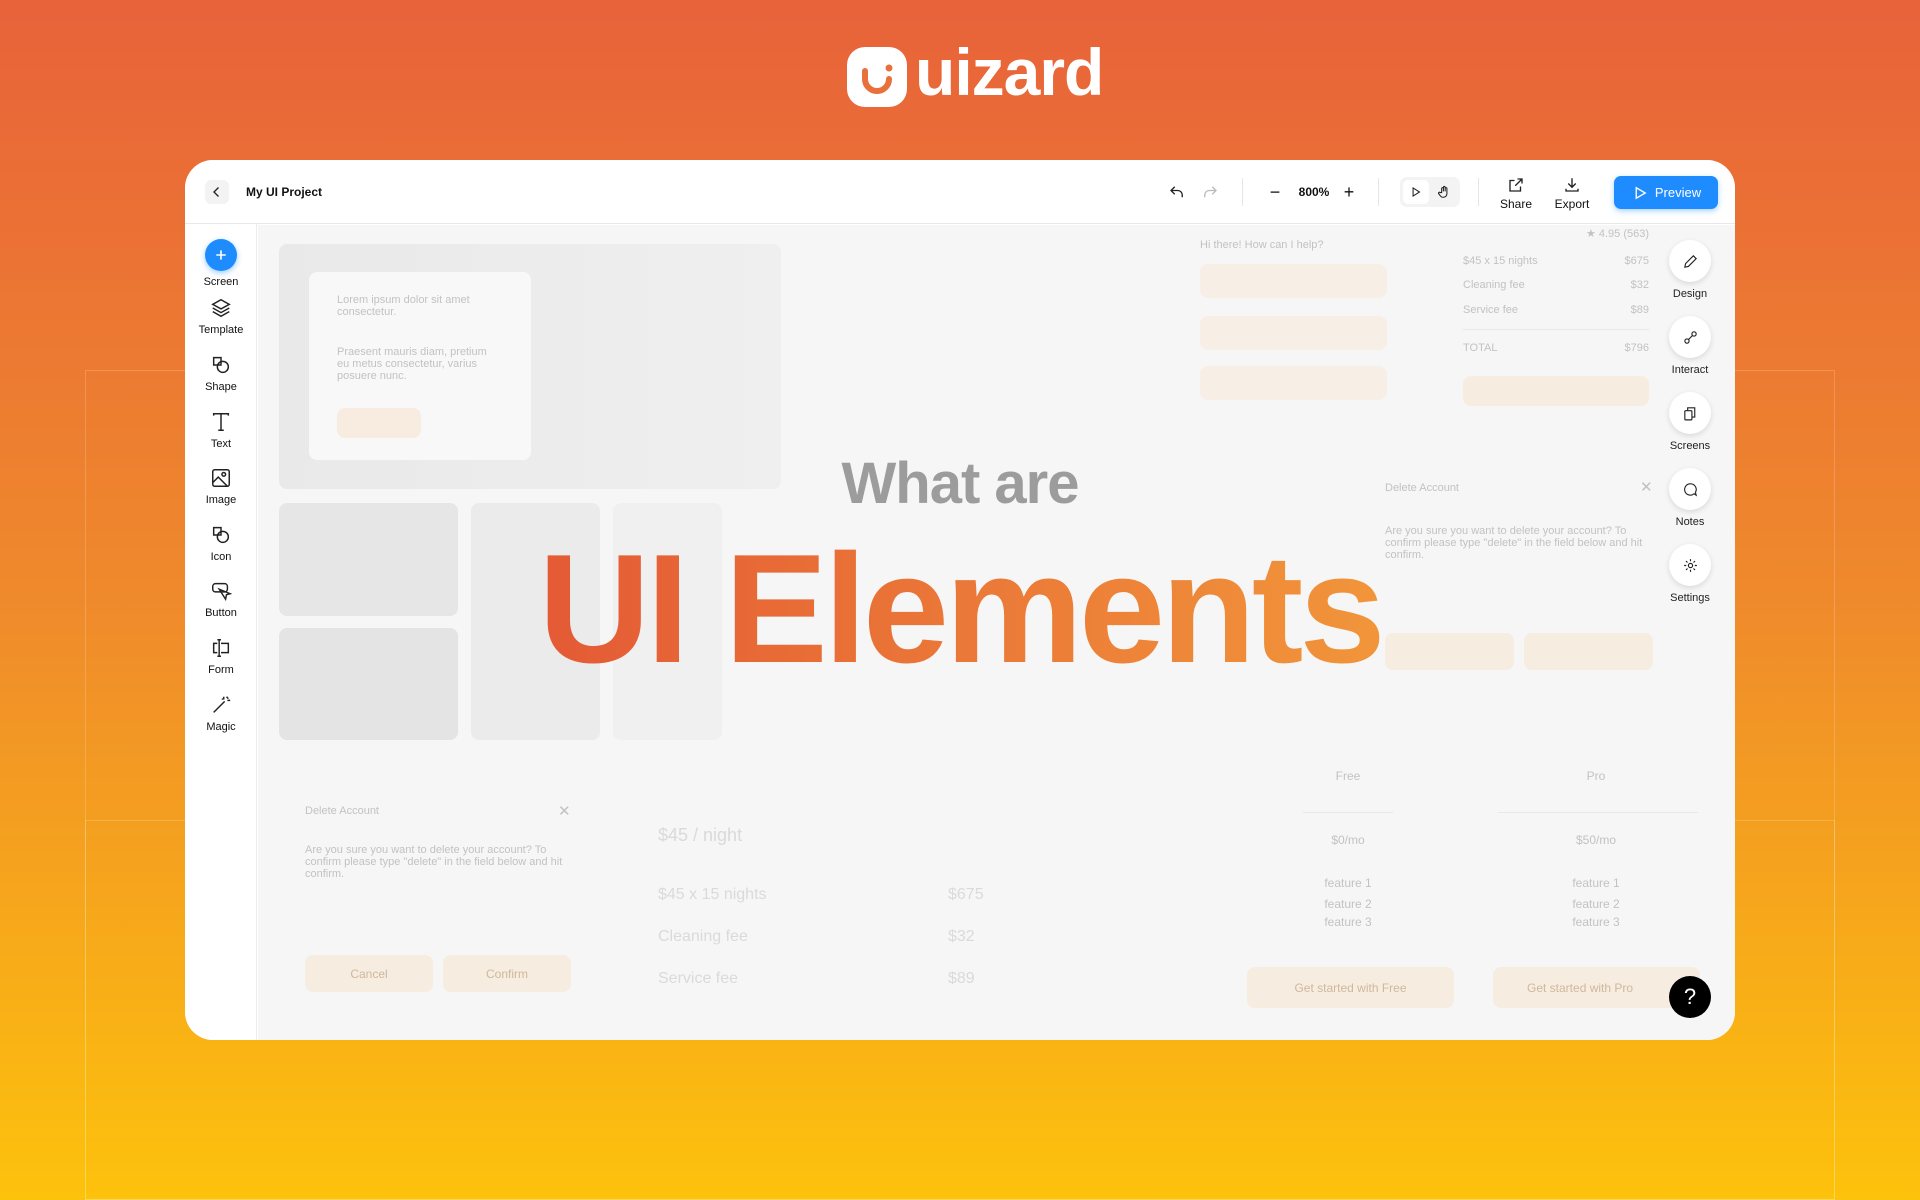 This screenshot has height=1200, width=1920. Describe the element at coordinates (221, 422) in the screenshot. I see `text-icon` at that location.